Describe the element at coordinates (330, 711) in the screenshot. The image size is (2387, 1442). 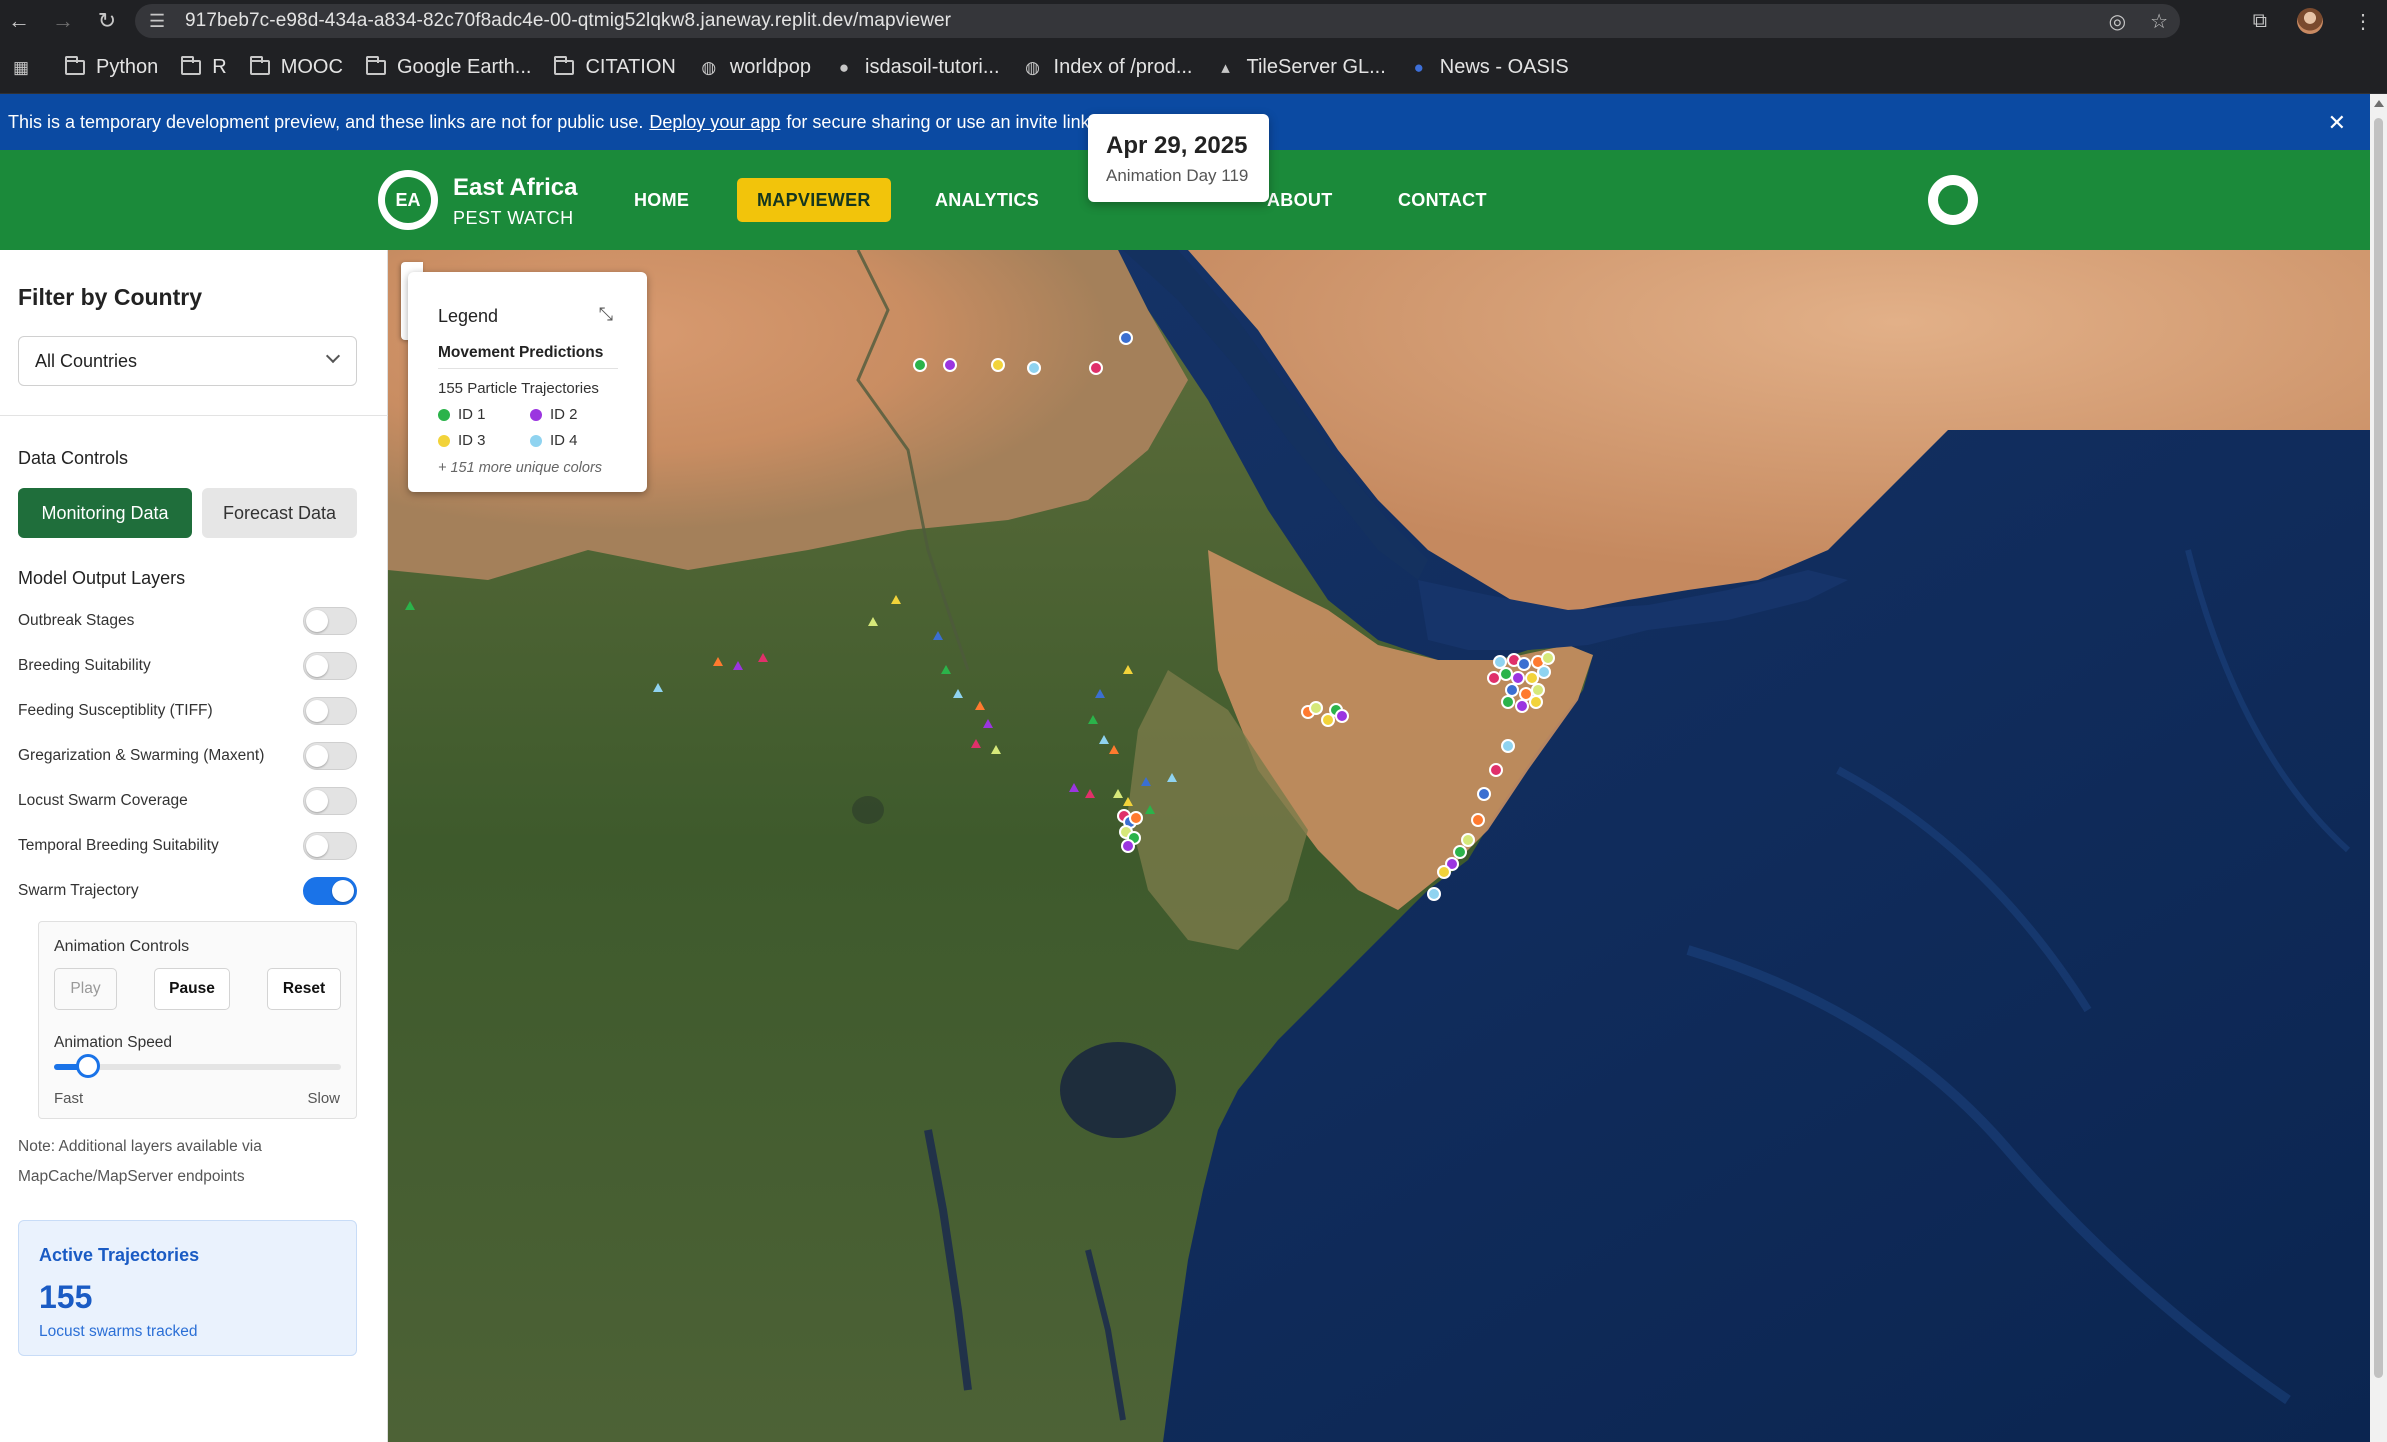
I see `toggle-feeding-susceptibility` at that location.